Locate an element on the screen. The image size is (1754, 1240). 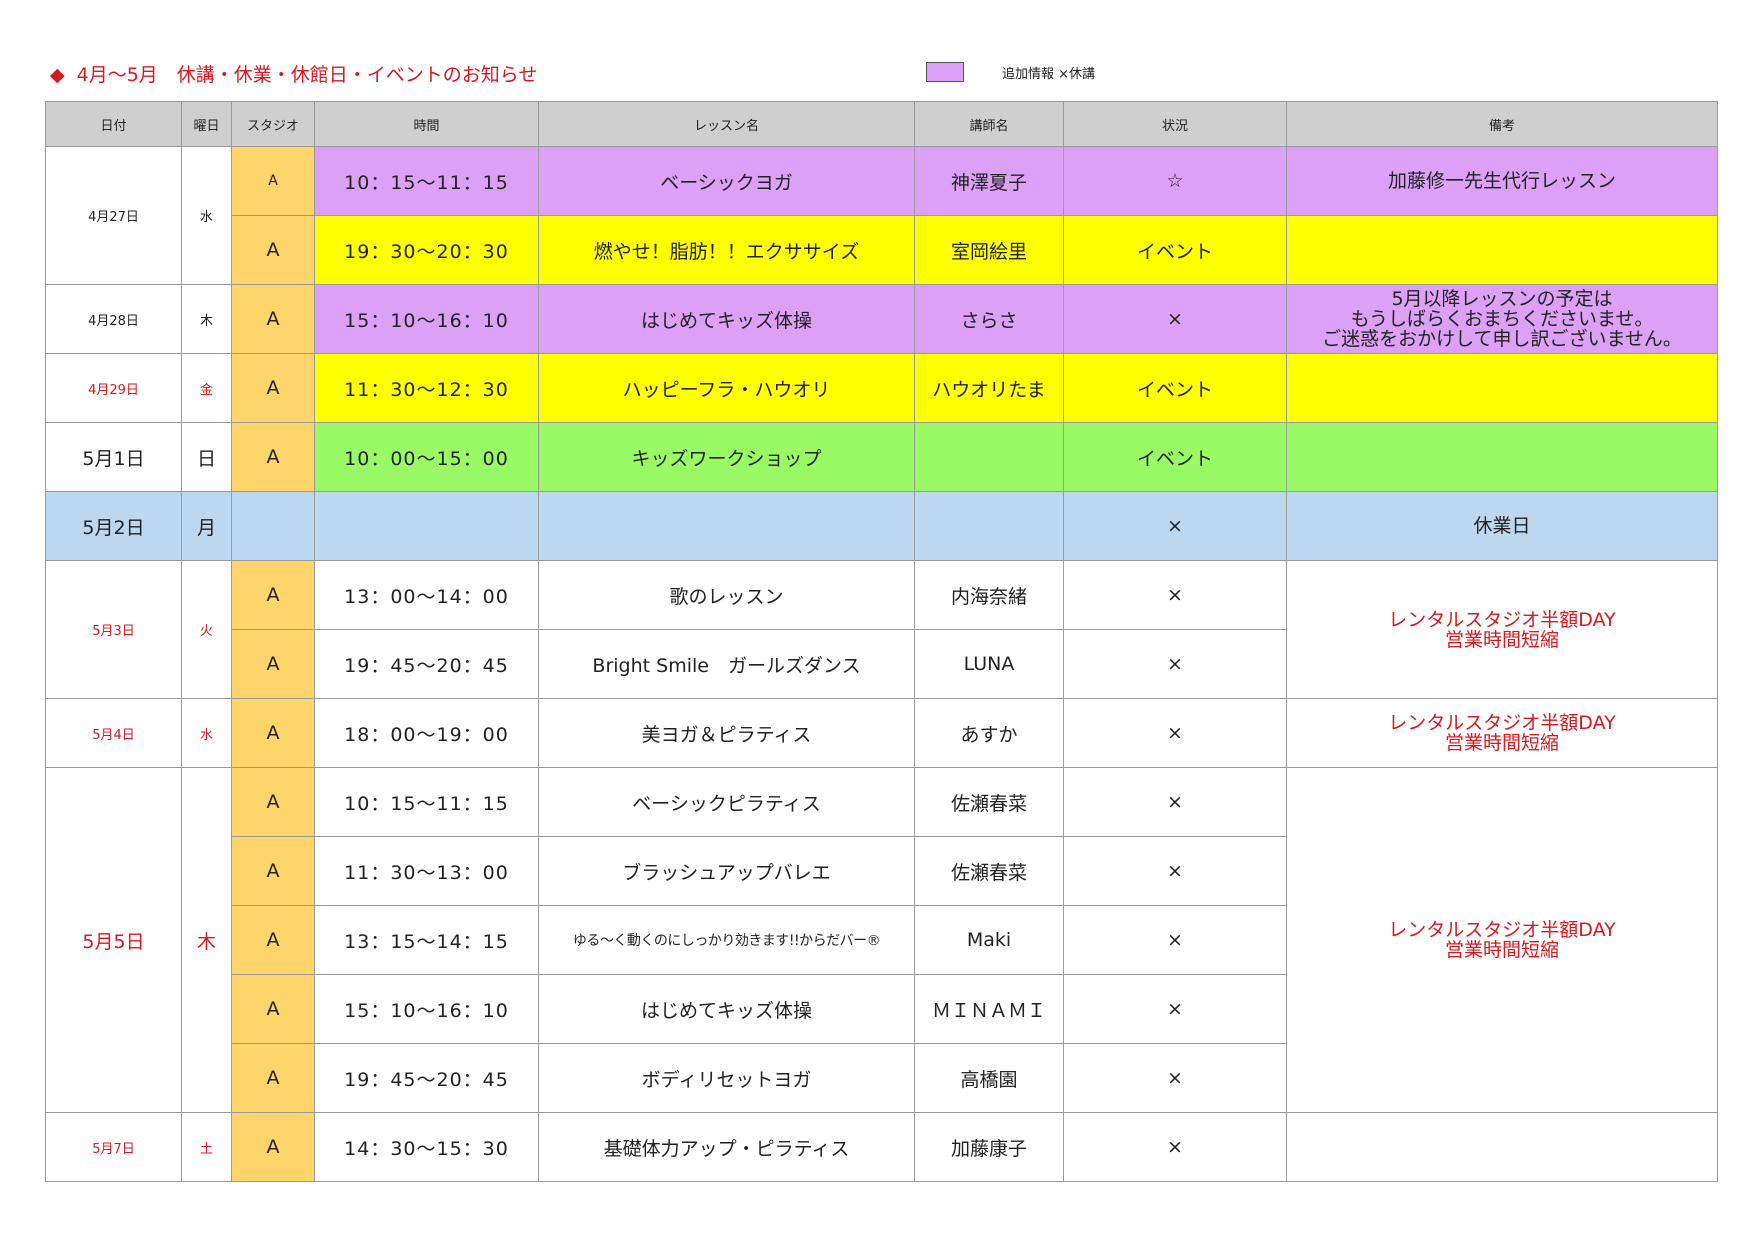
teacher-cell: 佐瀬春菜 is located at coordinates (989, 871).